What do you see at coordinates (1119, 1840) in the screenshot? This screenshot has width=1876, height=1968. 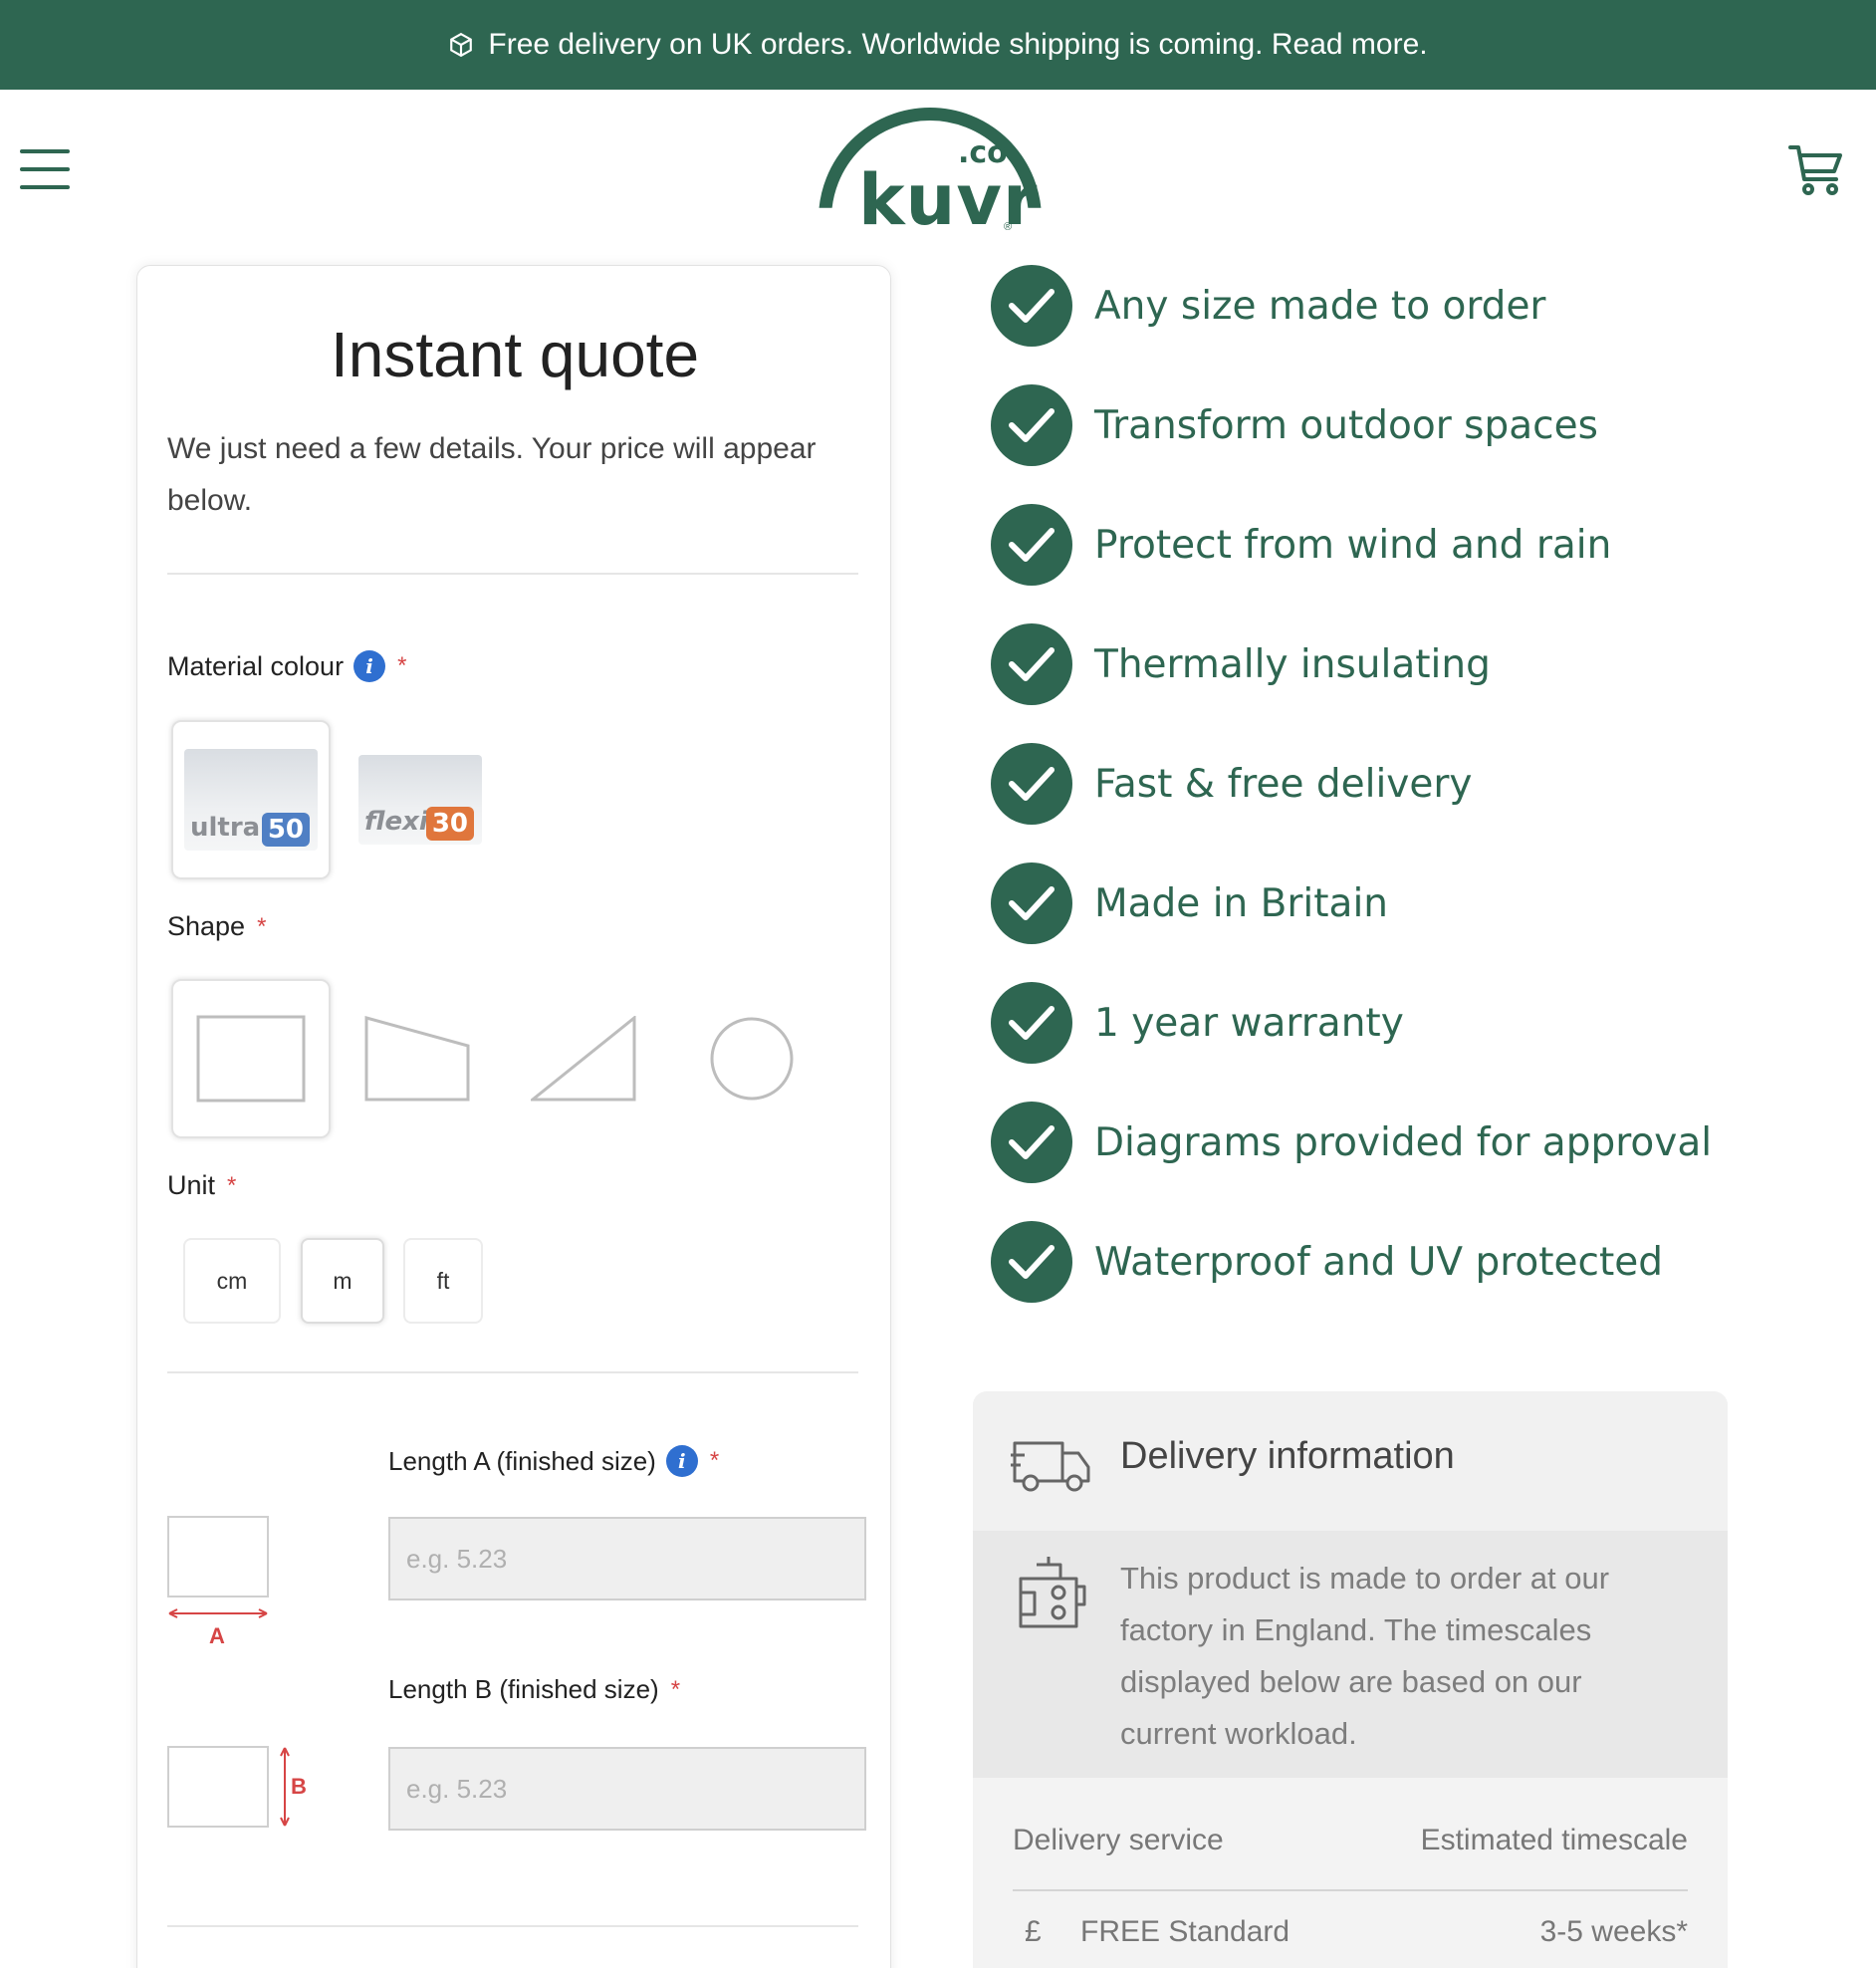 I see `delivery-service-header: Delivery service` at bounding box center [1119, 1840].